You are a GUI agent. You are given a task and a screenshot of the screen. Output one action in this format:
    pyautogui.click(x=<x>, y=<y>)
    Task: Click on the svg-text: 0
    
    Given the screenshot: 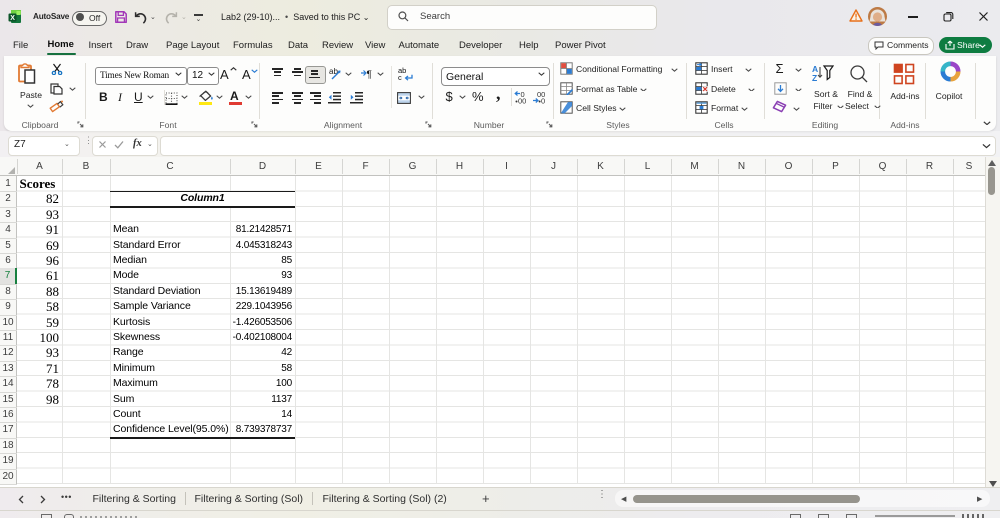 What is the action you would take?
    pyautogui.click(x=543, y=101)
    